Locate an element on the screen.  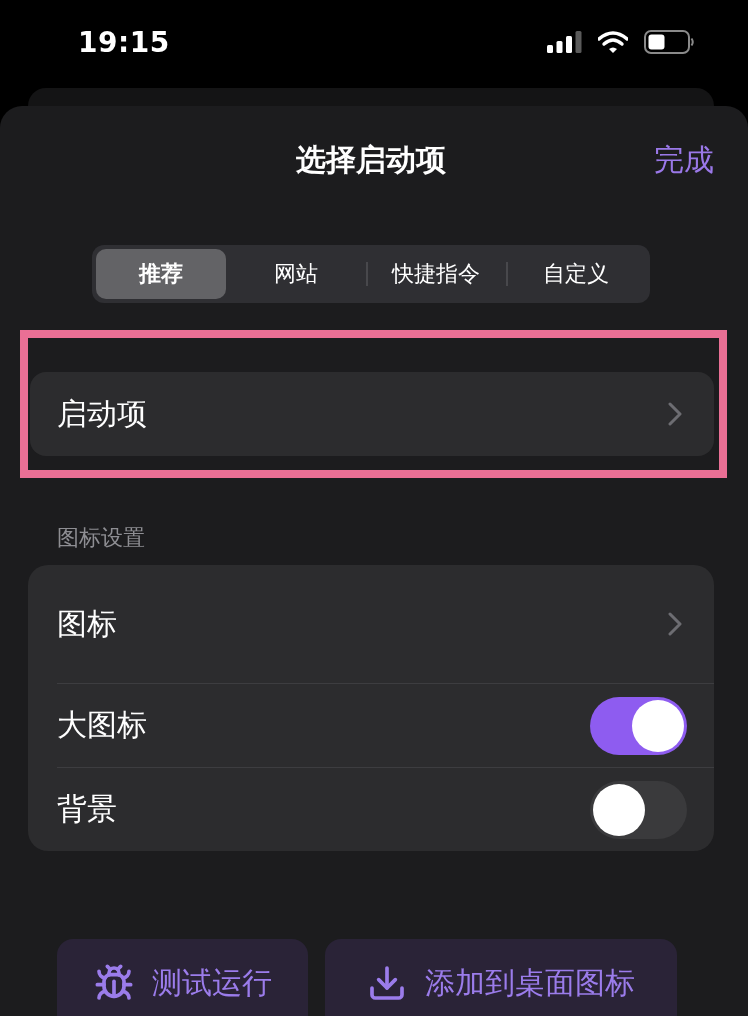
launch-item-row: 启动项 is located at coordinates (372, 414).